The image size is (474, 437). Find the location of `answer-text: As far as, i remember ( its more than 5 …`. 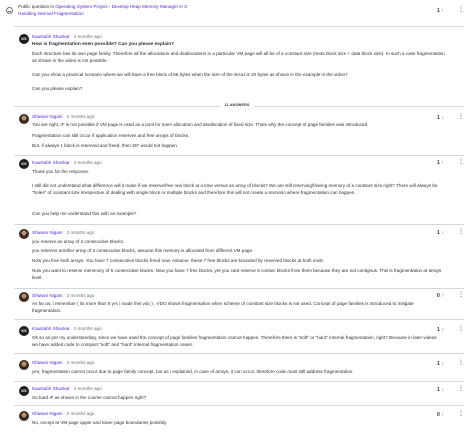

answer-text: As far as, i remember ( its more than 5 … is located at coordinates (223, 307).